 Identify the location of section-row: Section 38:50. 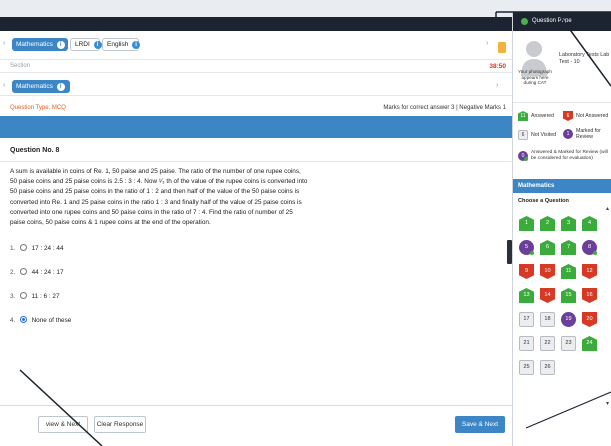
(256, 66).